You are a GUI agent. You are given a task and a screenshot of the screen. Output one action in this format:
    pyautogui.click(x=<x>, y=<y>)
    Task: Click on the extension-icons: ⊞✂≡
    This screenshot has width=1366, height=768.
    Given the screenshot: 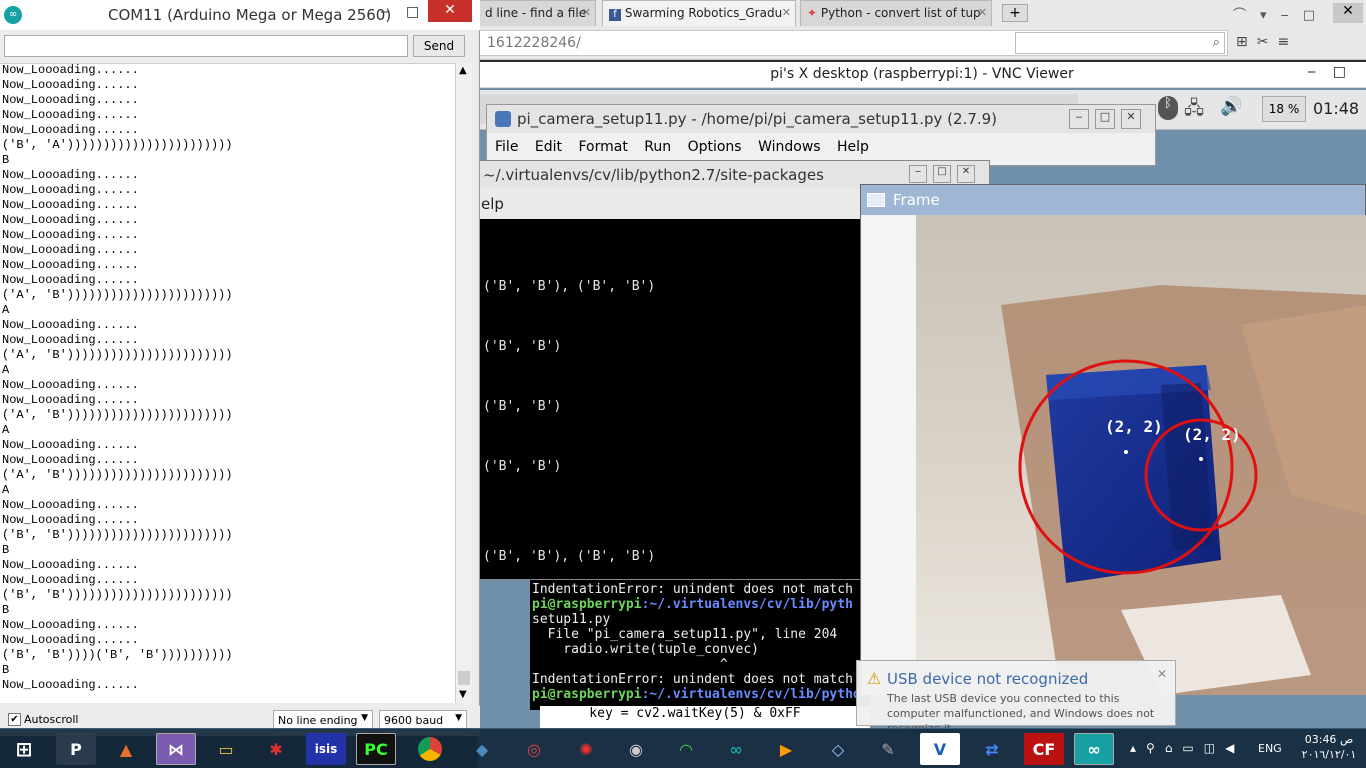 What is the action you would take?
    pyautogui.click(x=1267, y=42)
    